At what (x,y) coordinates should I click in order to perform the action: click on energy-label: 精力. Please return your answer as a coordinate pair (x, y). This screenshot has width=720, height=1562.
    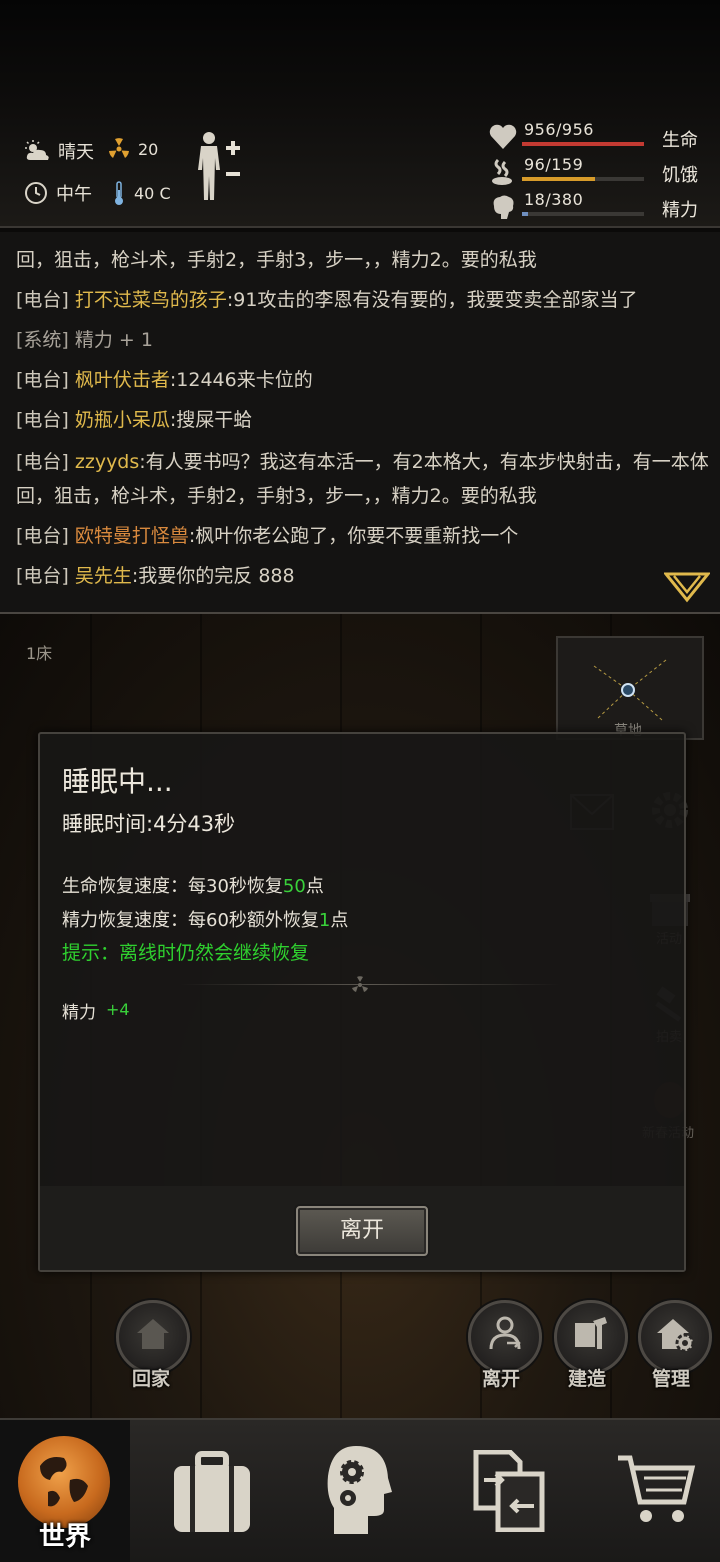
    Looking at the image, I should click on (680, 210).